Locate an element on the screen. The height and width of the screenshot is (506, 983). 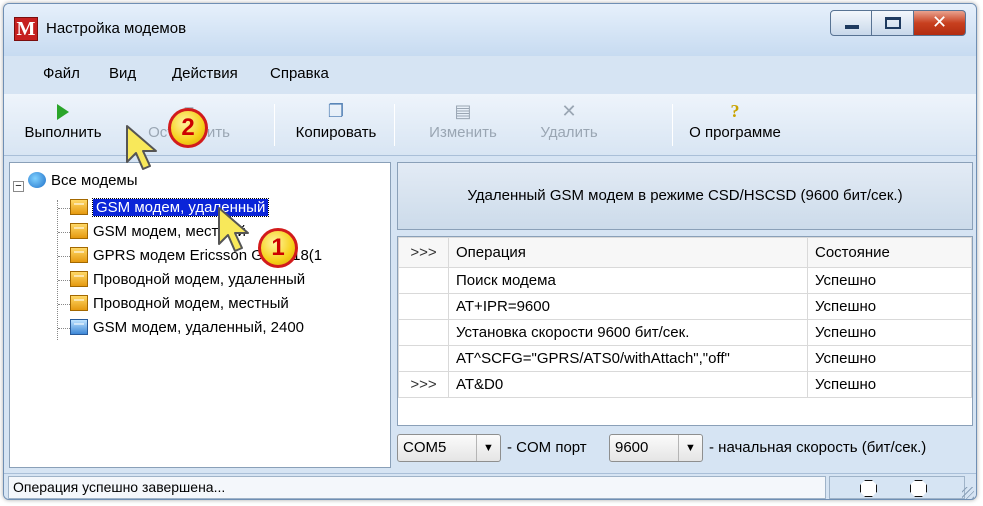
globe-icon is located at coordinates (37, 180).